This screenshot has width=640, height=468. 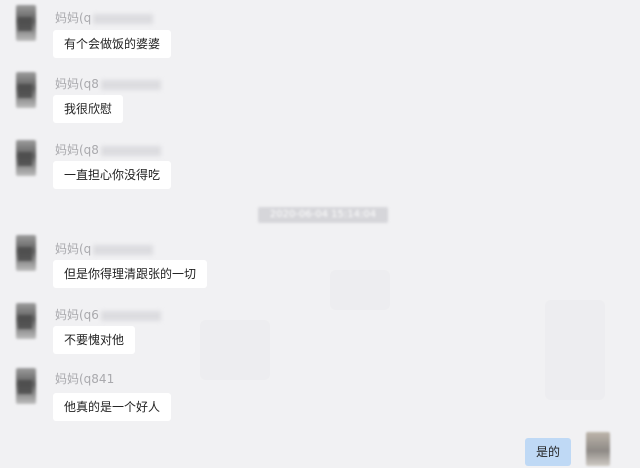 I want to click on message-bubble: 一直担心你没得吃, so click(x=112, y=175).